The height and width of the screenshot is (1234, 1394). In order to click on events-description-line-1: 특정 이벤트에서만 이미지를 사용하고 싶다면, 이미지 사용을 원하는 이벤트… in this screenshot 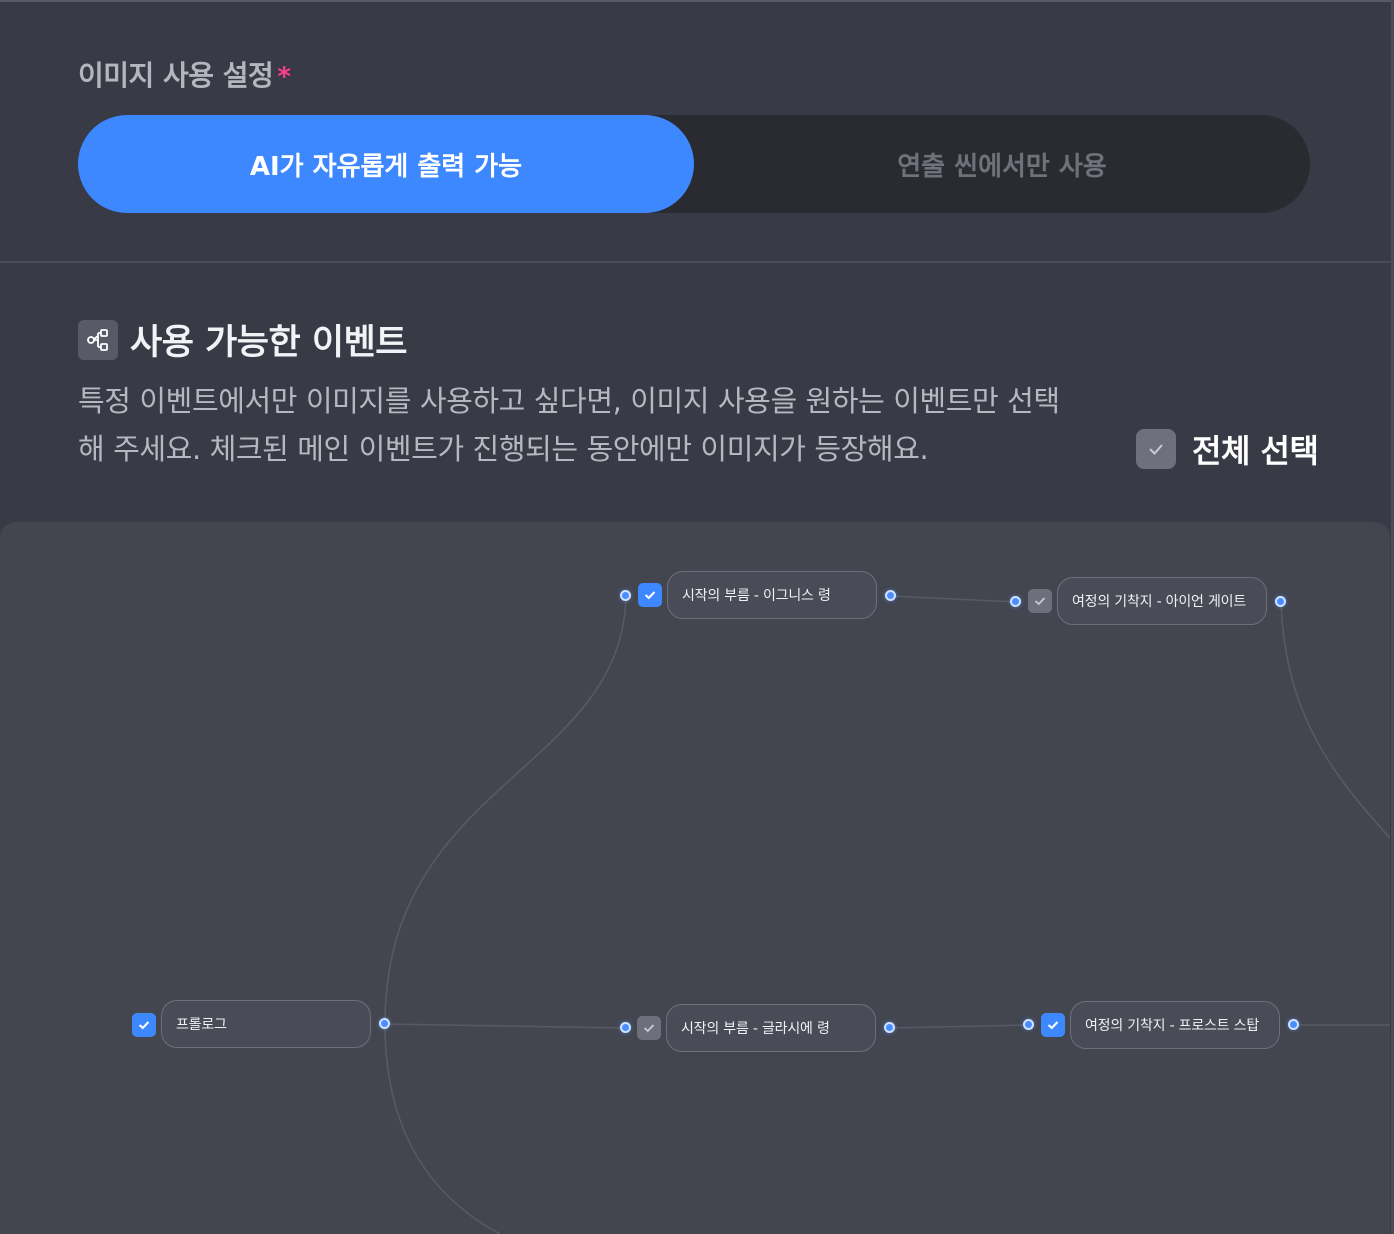, I will do `click(569, 401)`.